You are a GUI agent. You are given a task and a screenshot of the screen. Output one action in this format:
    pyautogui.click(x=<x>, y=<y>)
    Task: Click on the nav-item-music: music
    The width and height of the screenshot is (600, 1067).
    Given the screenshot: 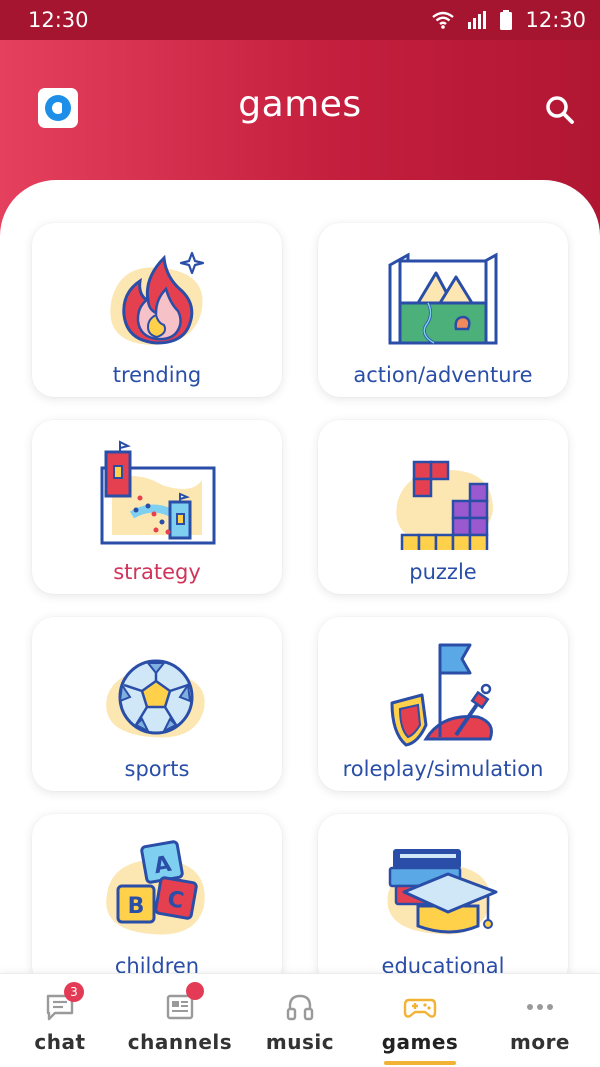 What is the action you would take?
    pyautogui.click(x=300, y=1020)
    